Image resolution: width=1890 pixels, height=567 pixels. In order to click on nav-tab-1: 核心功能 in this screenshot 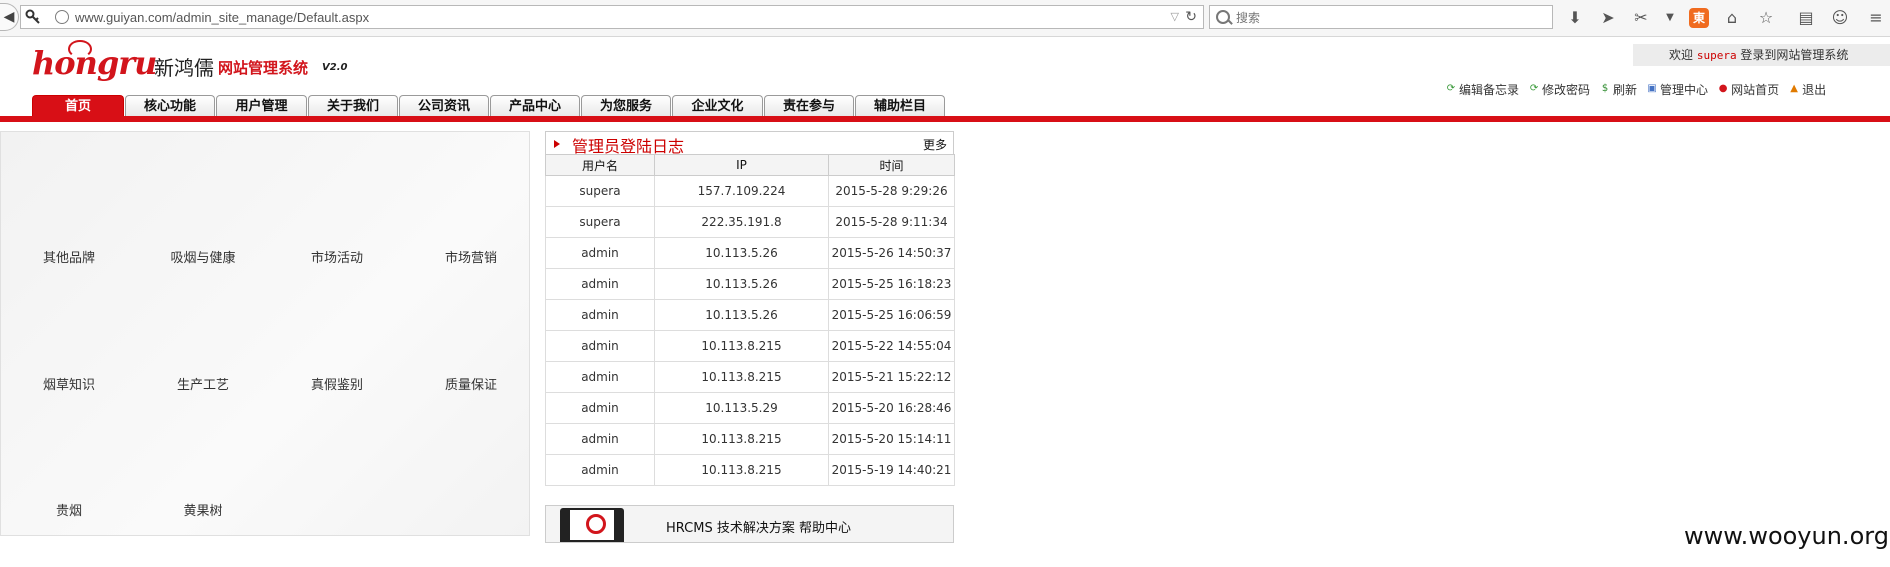, I will do `click(170, 105)`.